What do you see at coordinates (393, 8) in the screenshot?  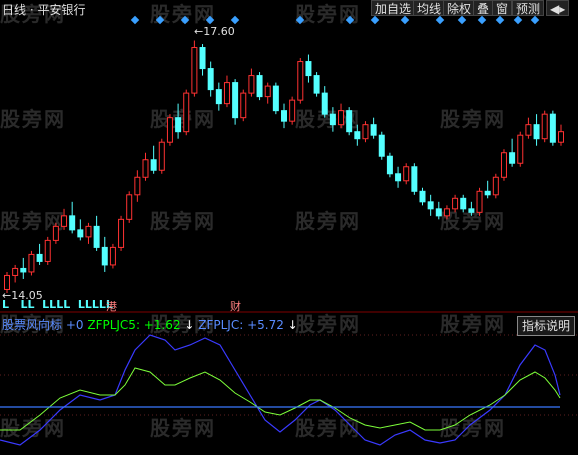 I see `add-favorite-button: 加自选` at bounding box center [393, 8].